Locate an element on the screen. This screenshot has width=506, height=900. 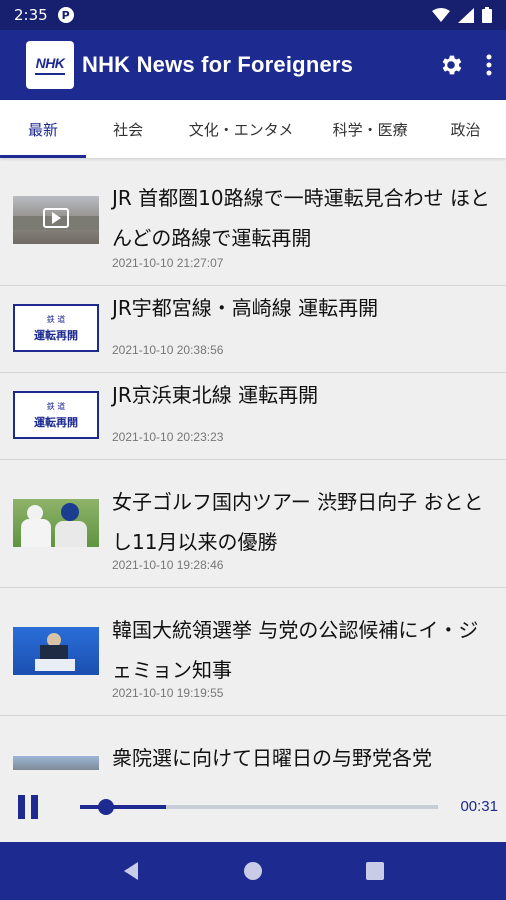
app-bar: NHK NHK News for Foreigners is located at coordinates (253, 65).